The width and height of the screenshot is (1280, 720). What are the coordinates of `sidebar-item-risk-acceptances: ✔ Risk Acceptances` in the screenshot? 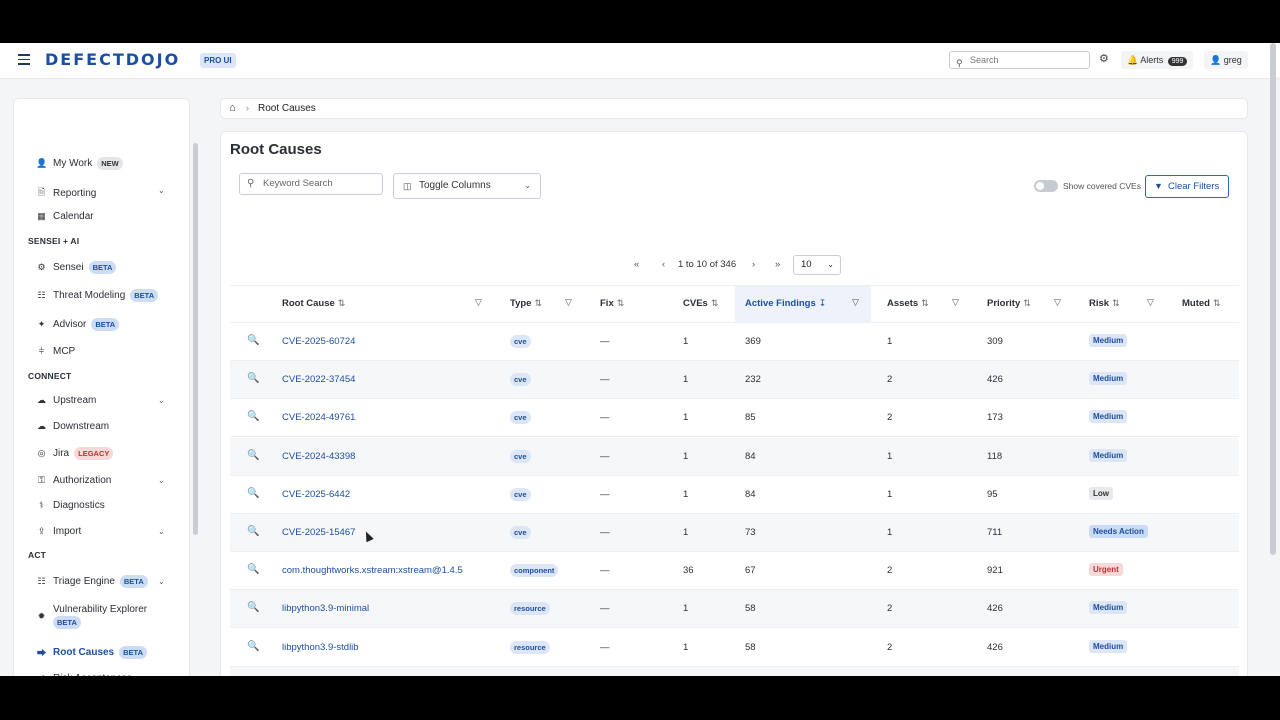 It's located at (84, 674).